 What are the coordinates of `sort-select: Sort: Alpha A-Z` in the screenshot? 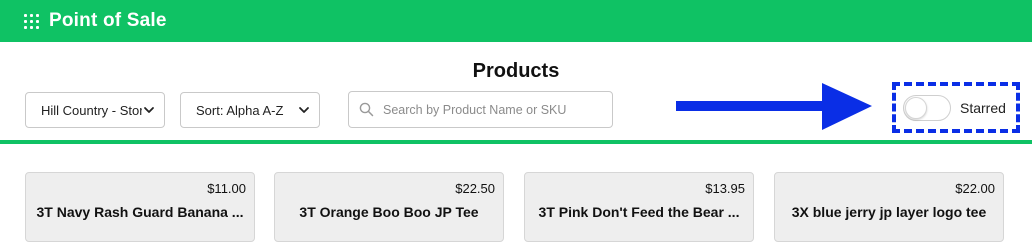 It's located at (250, 110).